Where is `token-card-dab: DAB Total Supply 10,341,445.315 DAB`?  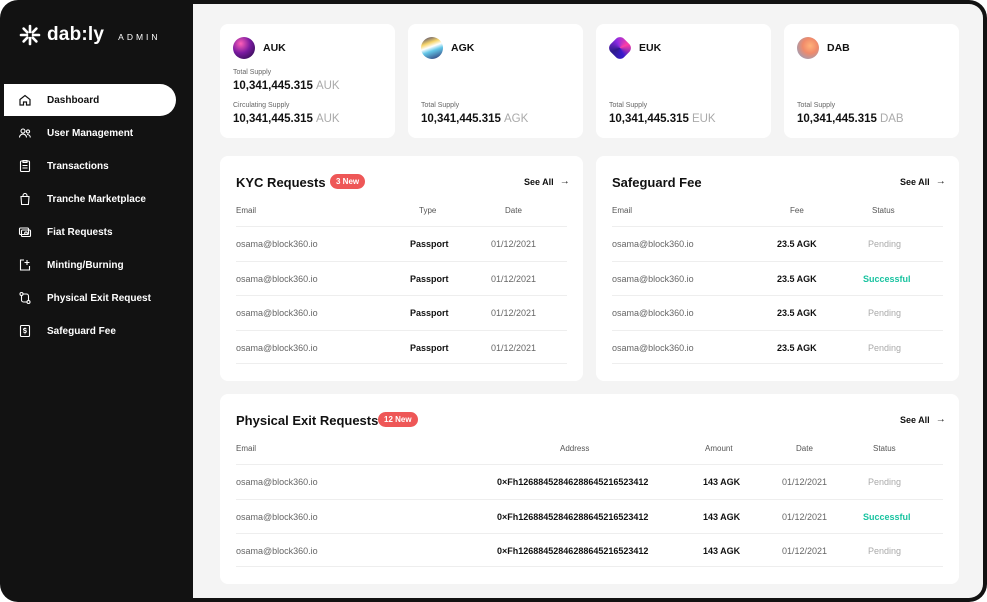 token-card-dab: DAB Total Supply 10,341,445.315 DAB is located at coordinates (871, 81).